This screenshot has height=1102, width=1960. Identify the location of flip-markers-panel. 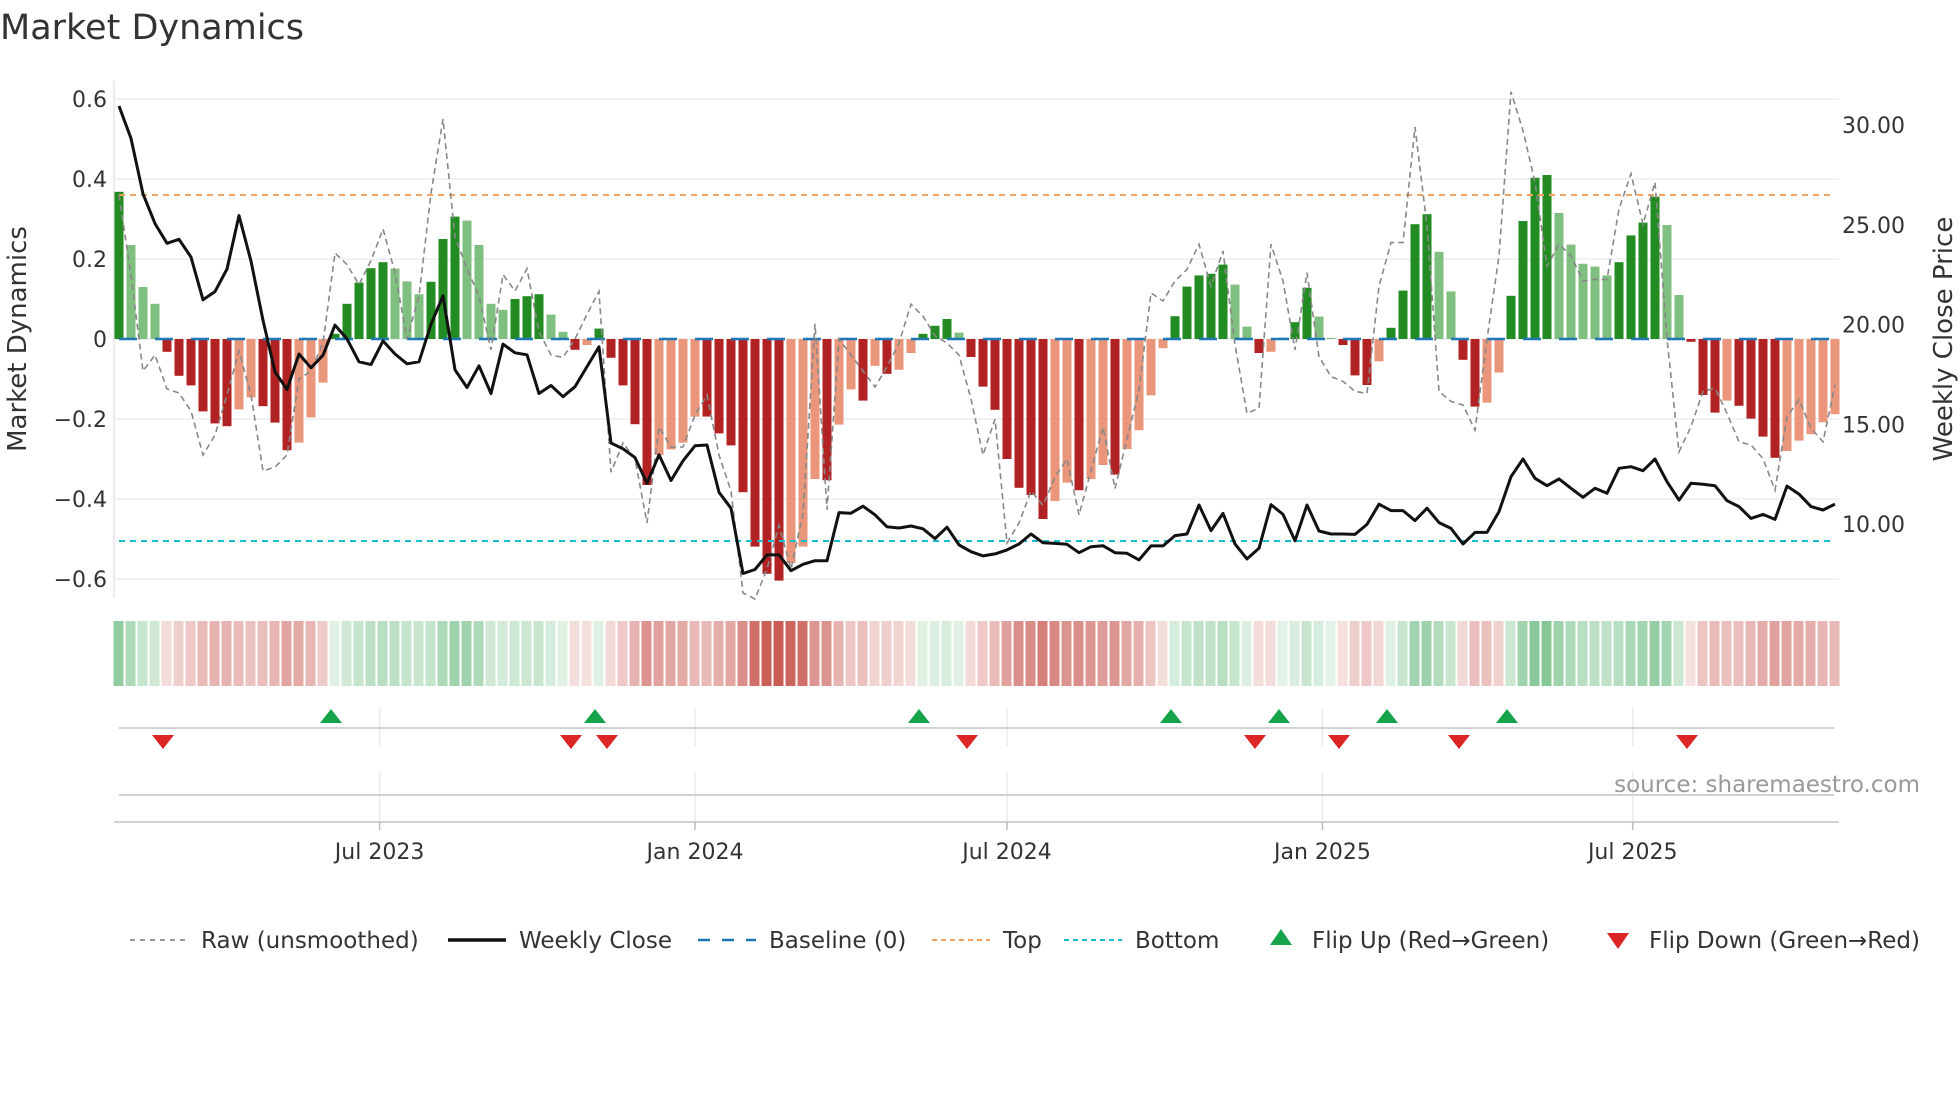
(976, 765).